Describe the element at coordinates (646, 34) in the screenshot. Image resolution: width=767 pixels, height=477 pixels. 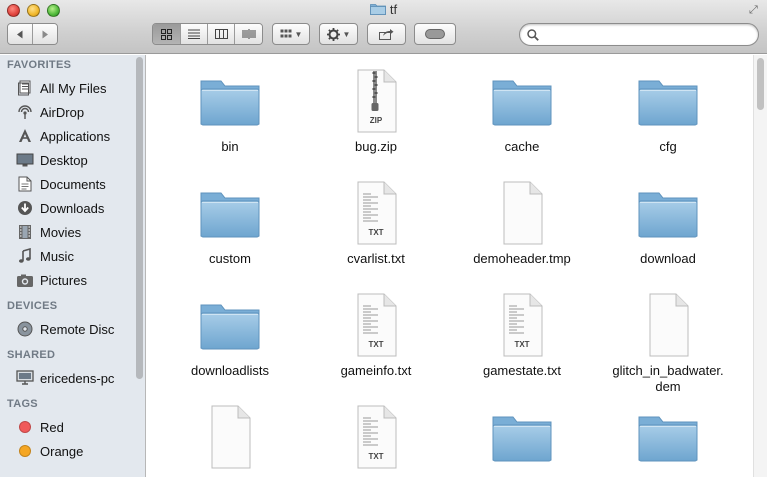
I see `search-input` at that location.